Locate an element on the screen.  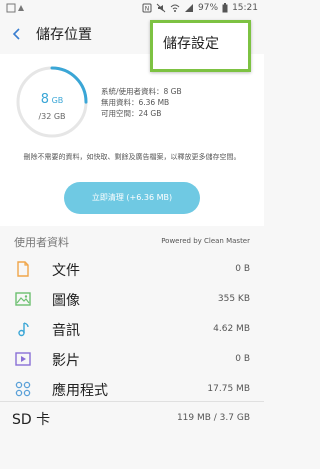
options-menu: 儲存設定 is located at coordinates (200, 46).